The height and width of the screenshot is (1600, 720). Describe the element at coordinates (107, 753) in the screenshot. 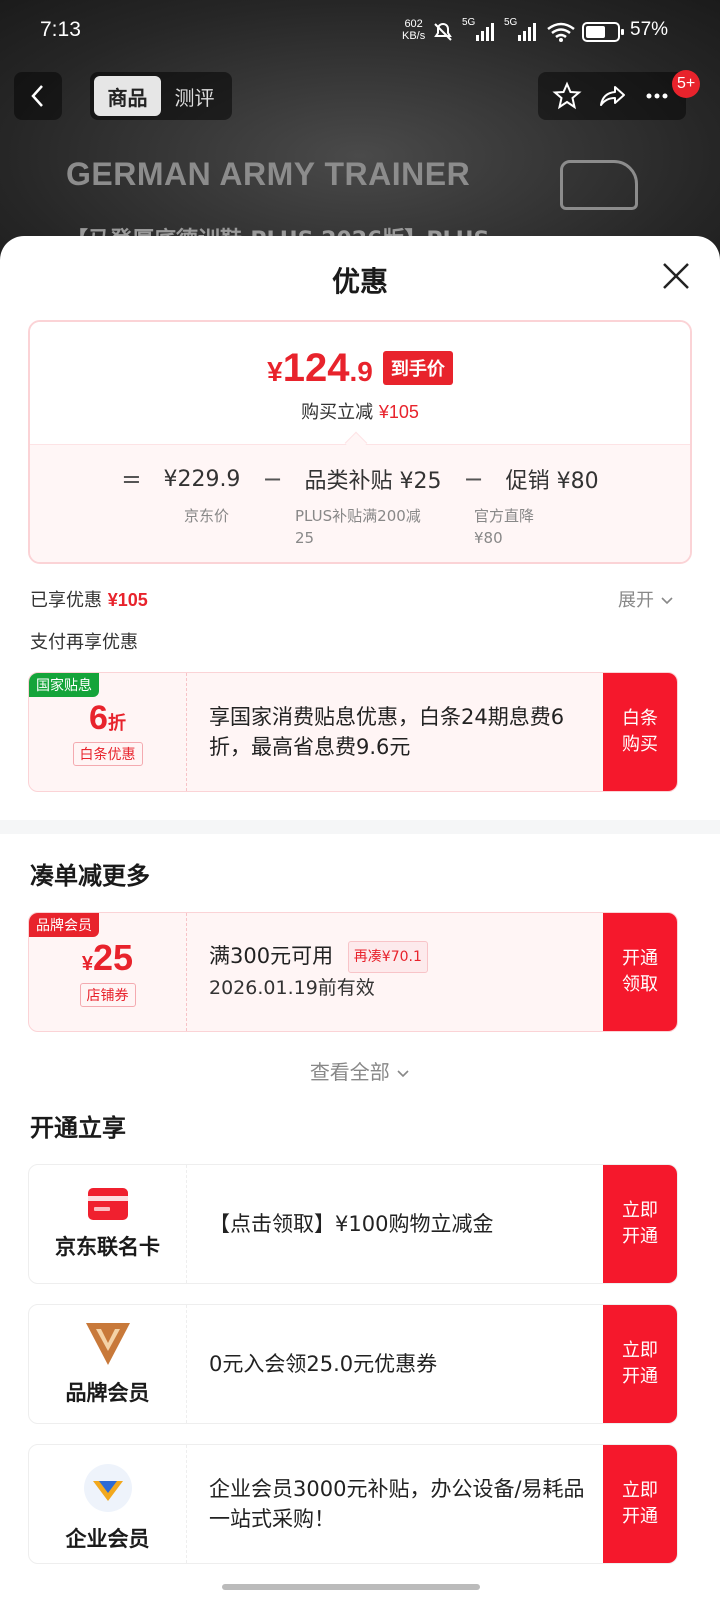

I see `baitiao-tag: 白条优惠` at that location.